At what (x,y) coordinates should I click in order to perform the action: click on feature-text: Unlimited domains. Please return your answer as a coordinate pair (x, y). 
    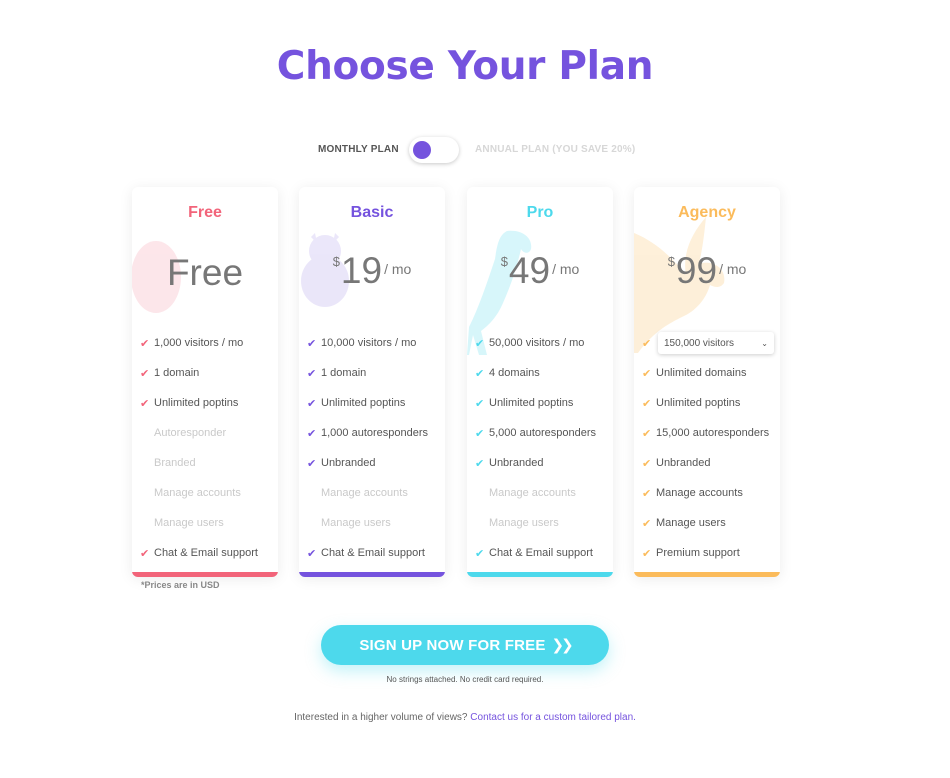
    Looking at the image, I should click on (701, 373).